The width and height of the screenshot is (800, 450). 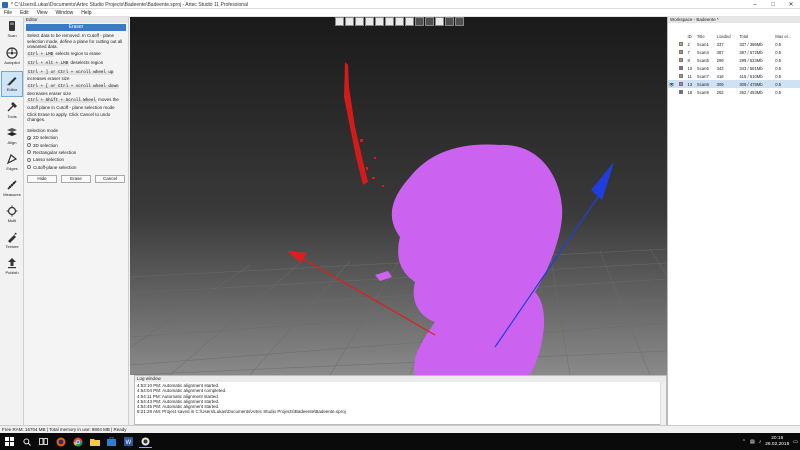 What do you see at coordinates (9, 441) in the screenshot?
I see `start-icon` at bounding box center [9, 441].